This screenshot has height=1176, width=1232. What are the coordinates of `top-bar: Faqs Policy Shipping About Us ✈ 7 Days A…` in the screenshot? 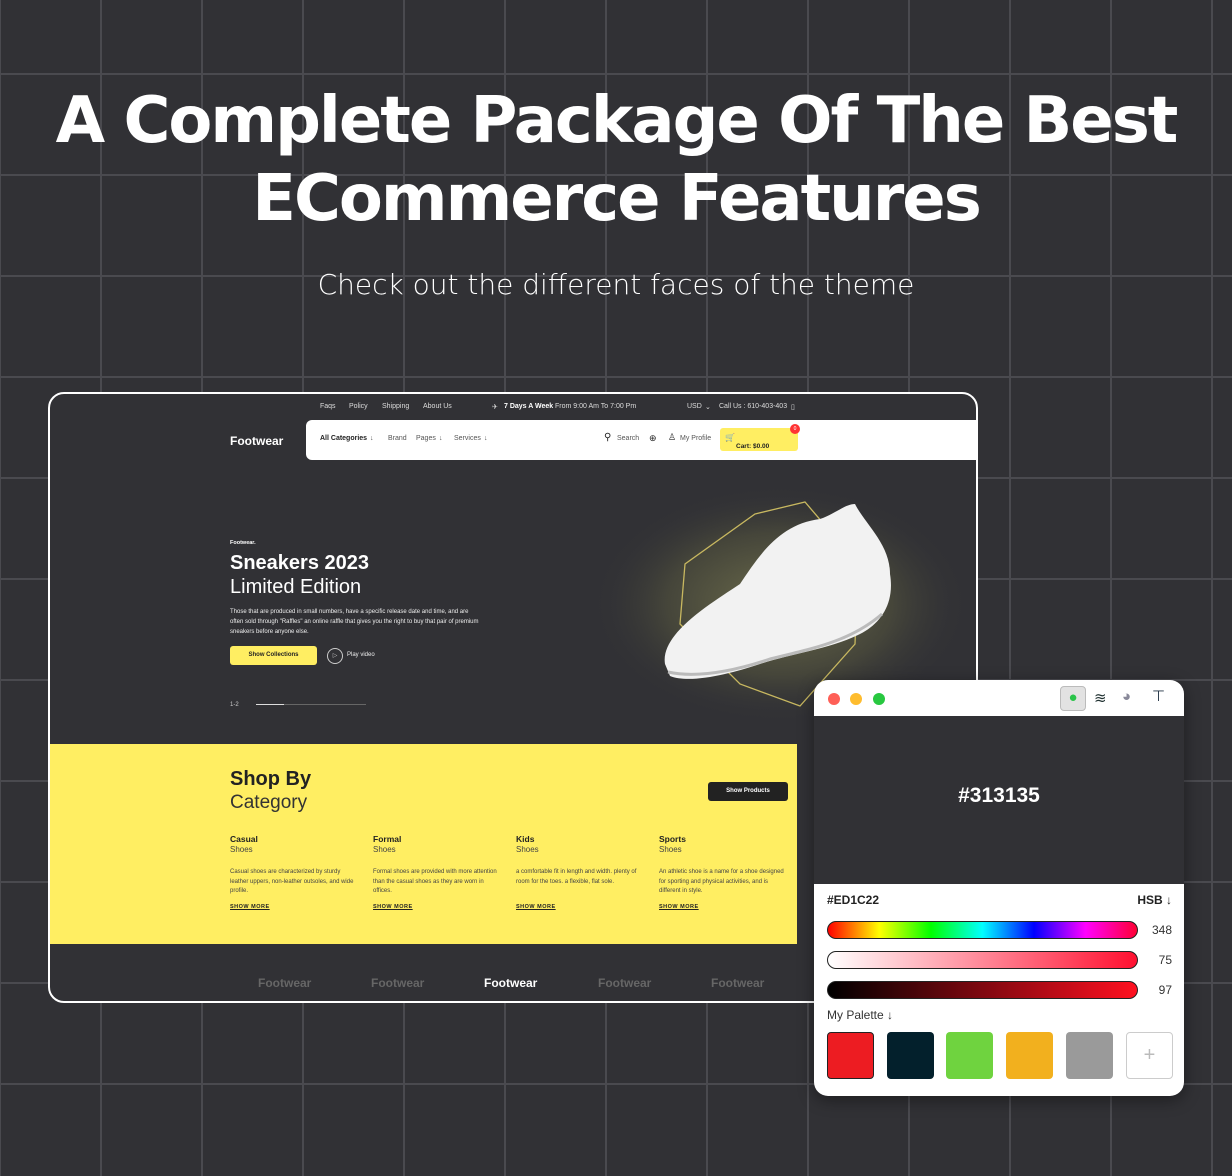 It's located at (513, 407).